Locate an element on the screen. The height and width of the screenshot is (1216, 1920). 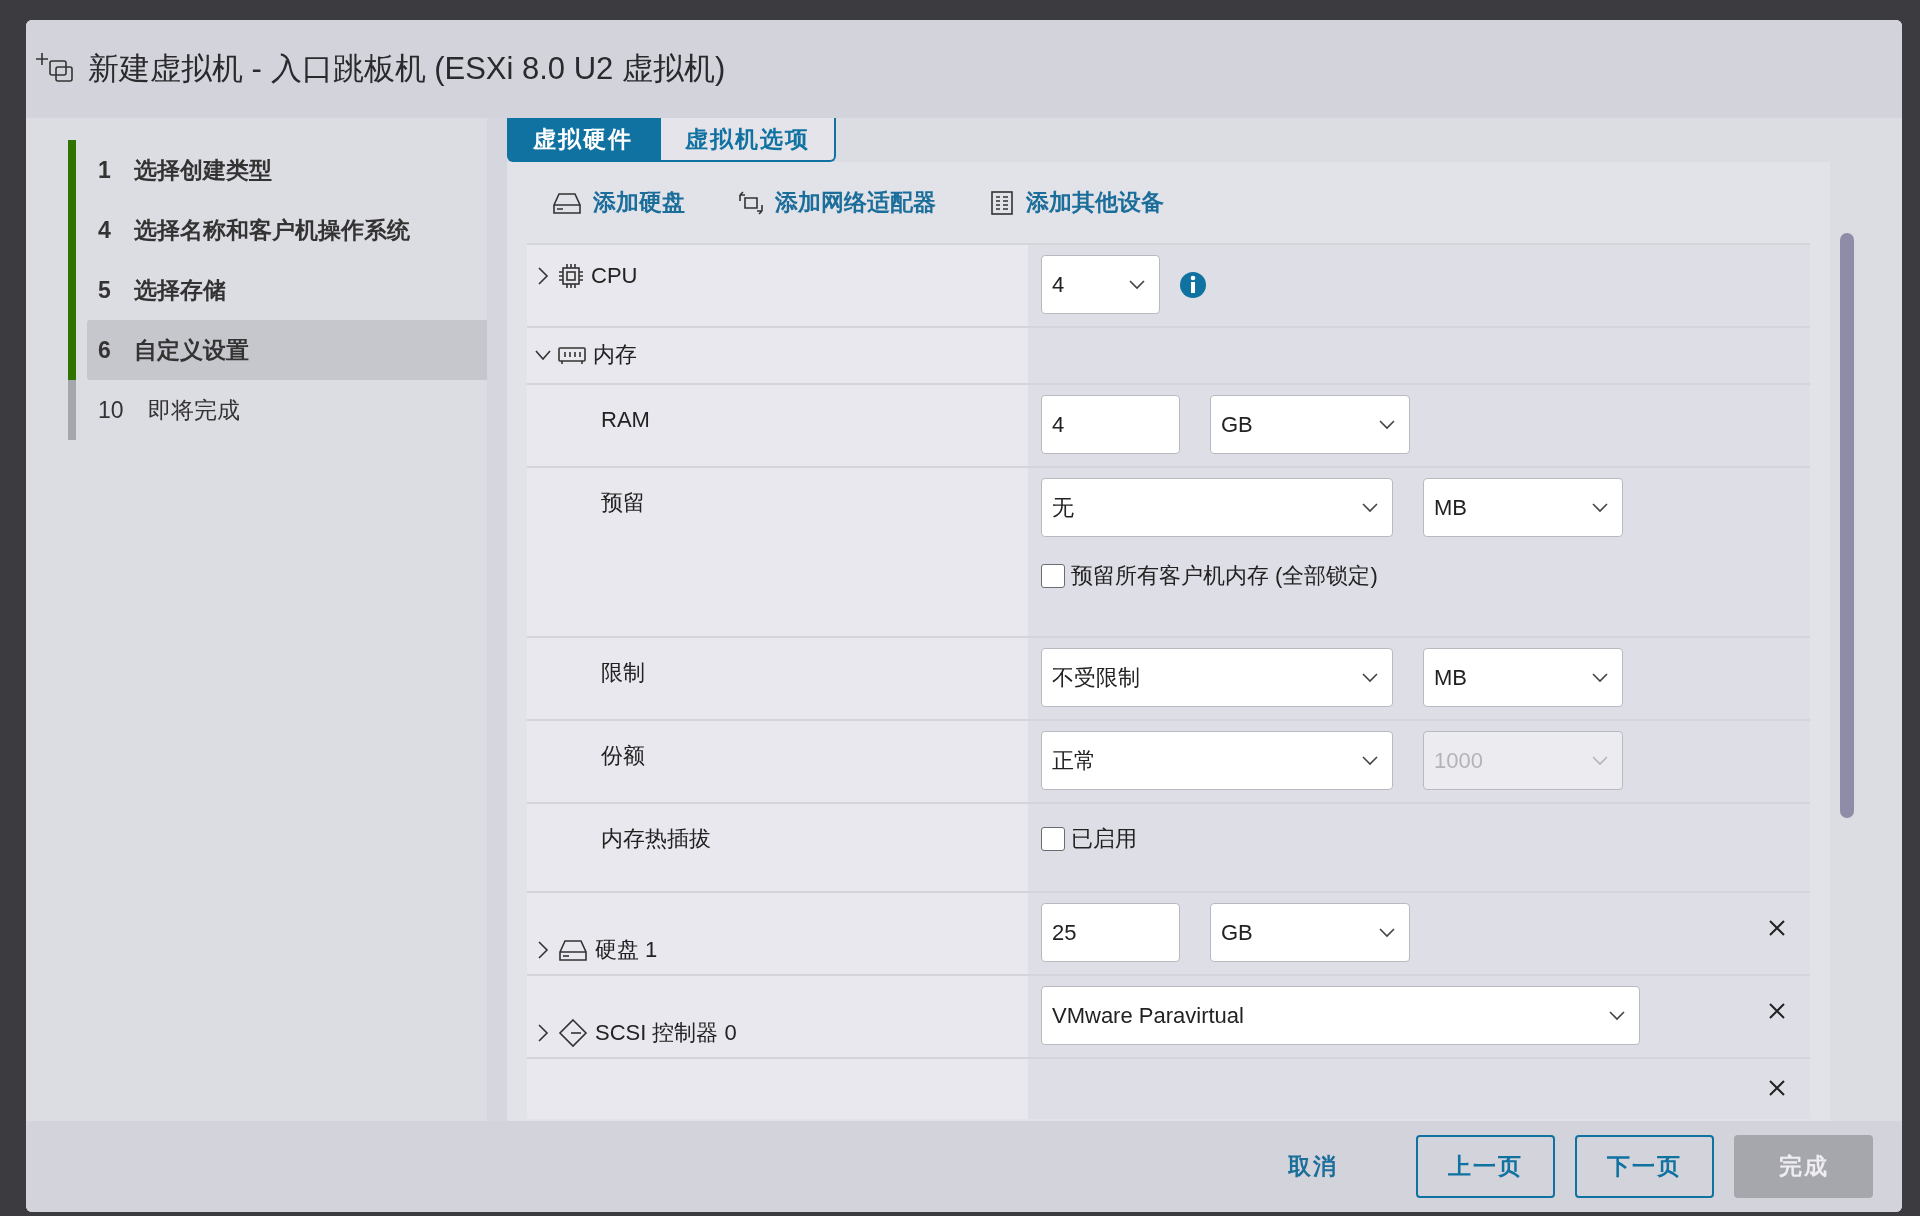
dropdown: VMware Paravirtual is located at coordinates (1340, 1015).